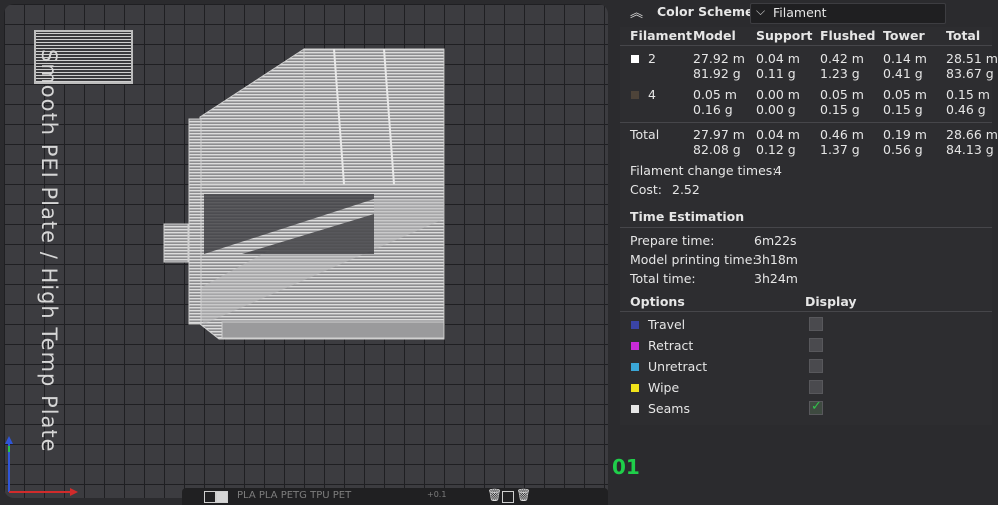  Describe the element at coordinates (966, 109) in the screenshot. I see `cell-total-weight: 0.46 g` at that location.